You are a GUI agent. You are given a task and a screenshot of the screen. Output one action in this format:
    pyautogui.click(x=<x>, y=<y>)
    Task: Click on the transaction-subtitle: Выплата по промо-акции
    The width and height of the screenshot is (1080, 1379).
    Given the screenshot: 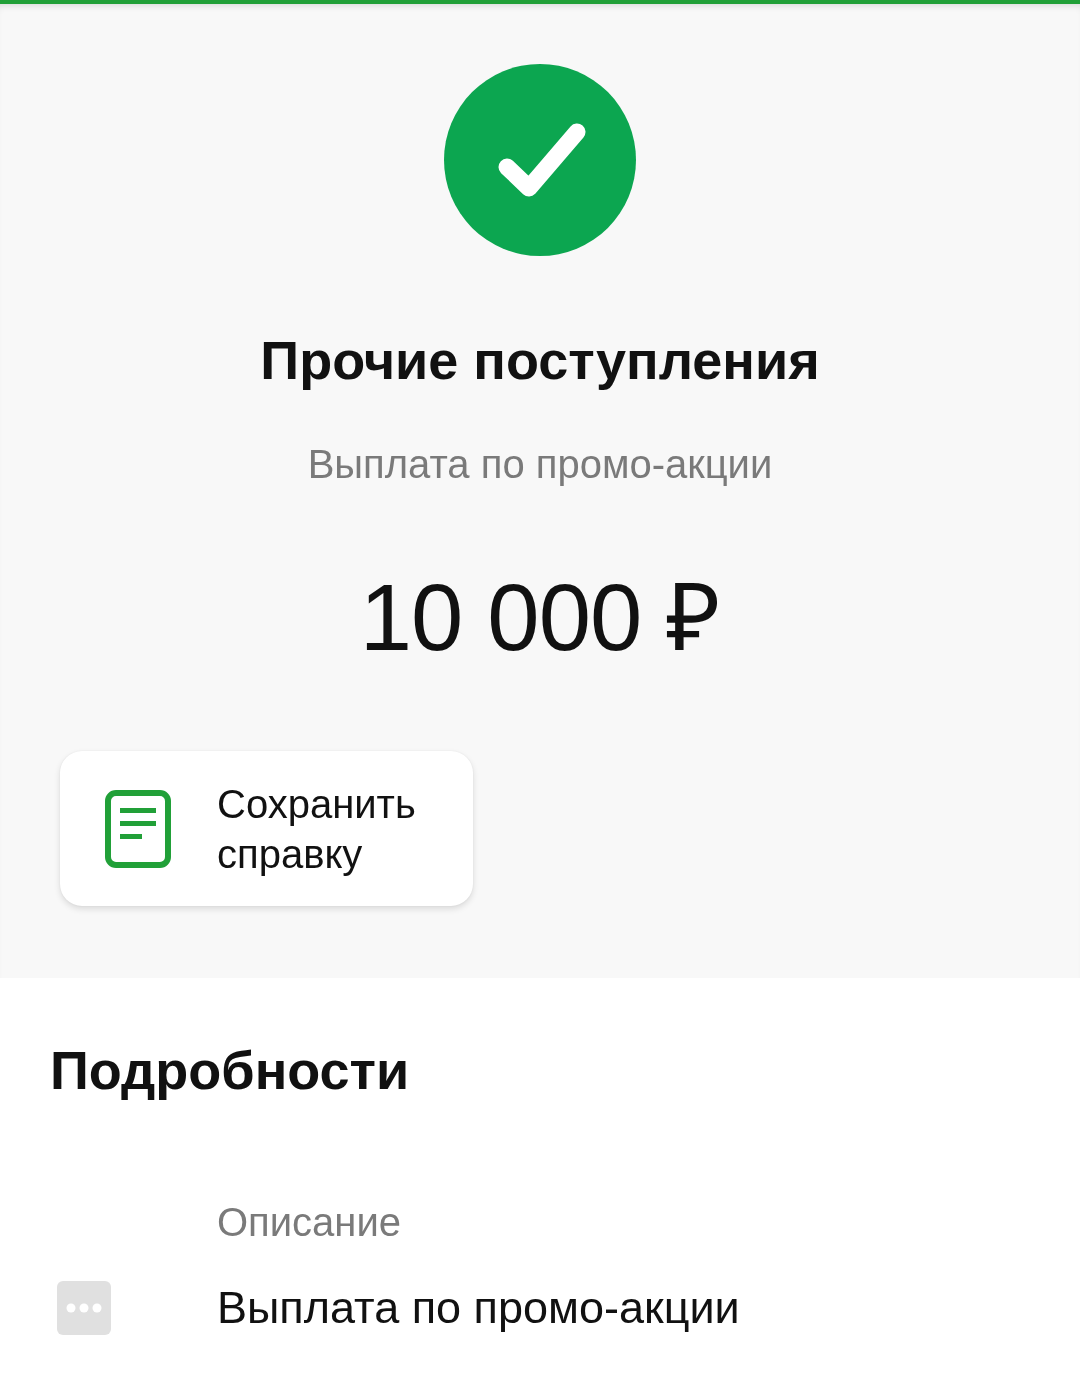 What is the action you would take?
    pyautogui.click(x=540, y=464)
    